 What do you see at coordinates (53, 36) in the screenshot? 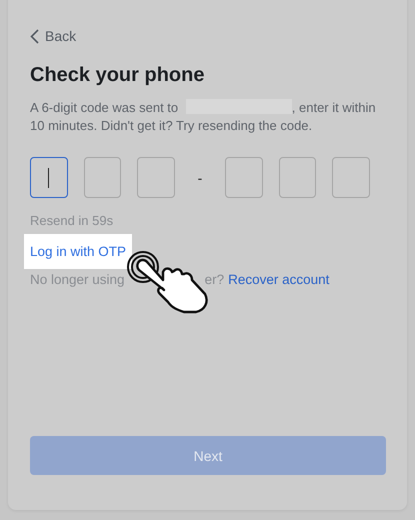
I see `back-link: Back` at bounding box center [53, 36].